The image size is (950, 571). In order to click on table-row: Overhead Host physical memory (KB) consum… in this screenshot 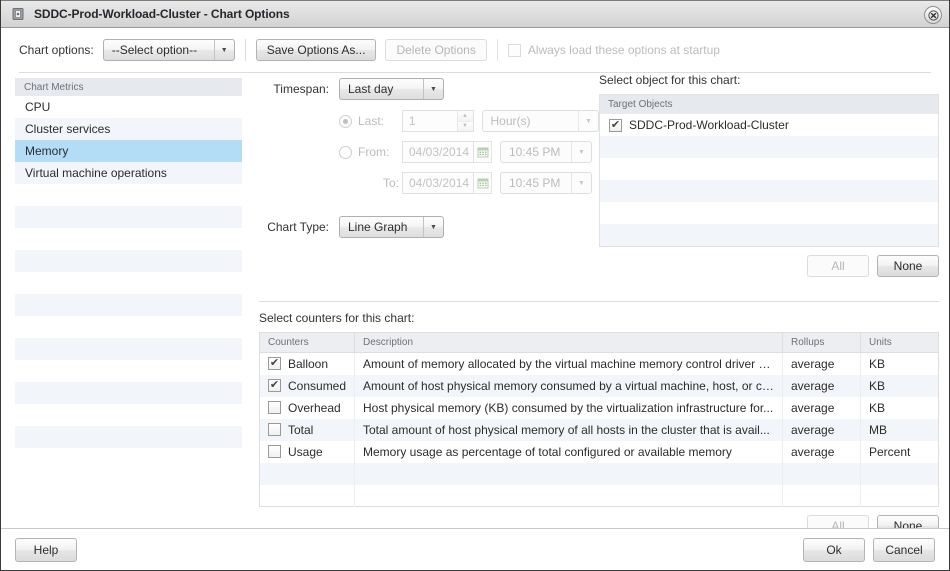, I will do `click(599, 407)`.